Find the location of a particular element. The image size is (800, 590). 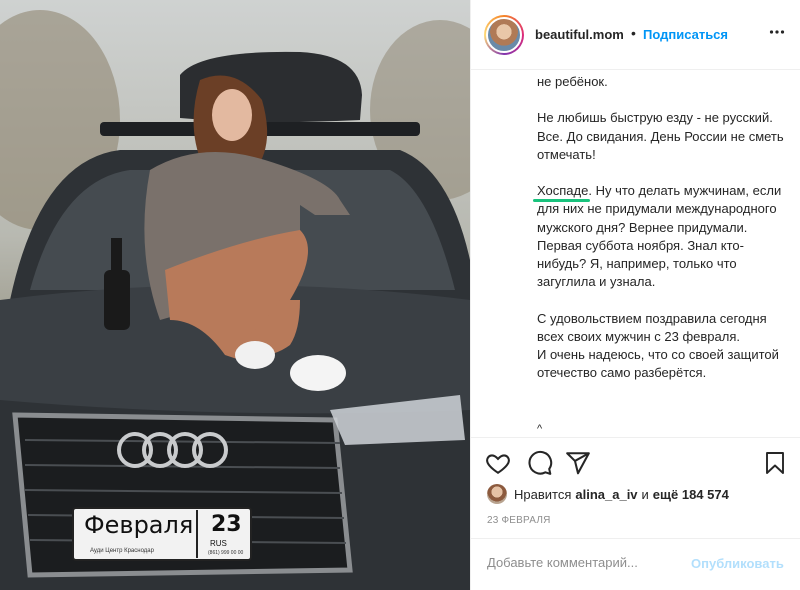

liker-avatar is located at coordinates (497, 494).